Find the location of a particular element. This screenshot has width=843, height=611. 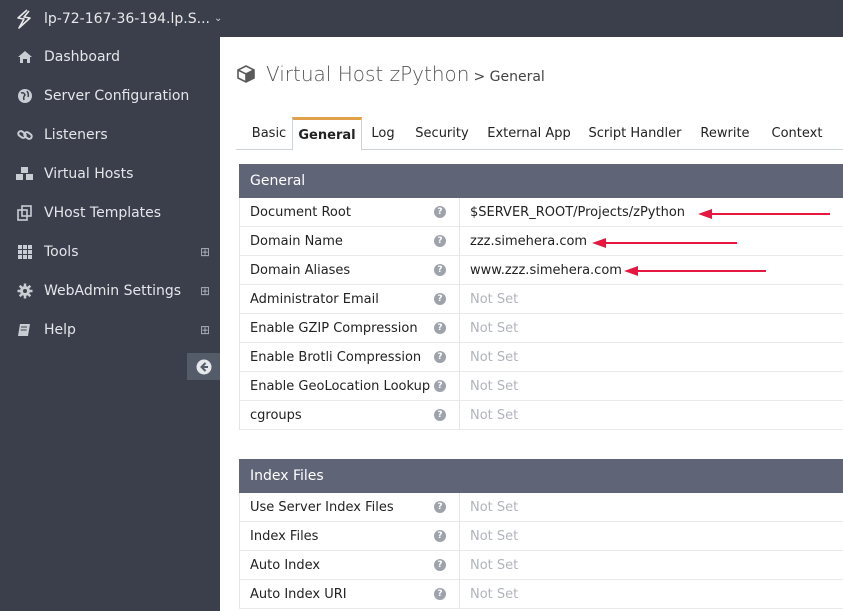

section-header-index-files: Index Files is located at coordinates (541, 476).